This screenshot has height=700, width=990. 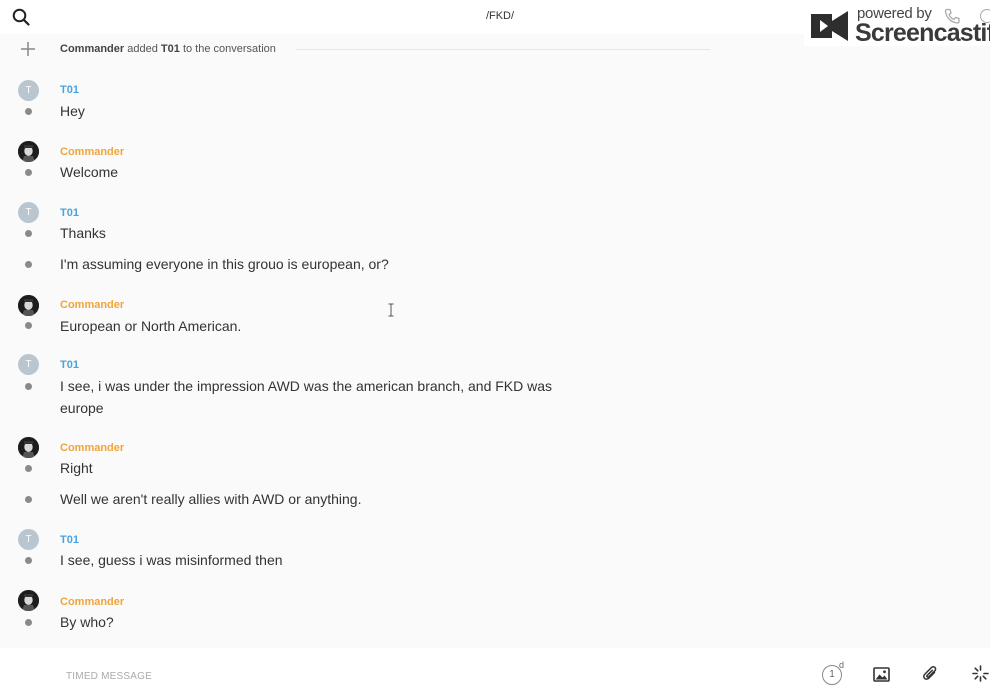 I want to click on ping-icon, so click(x=980, y=673).